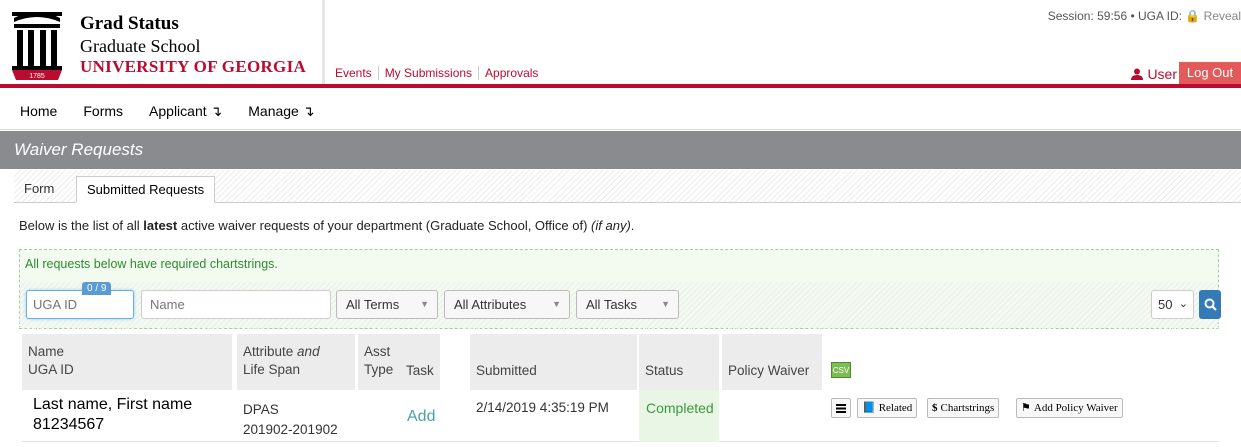  What do you see at coordinates (420, 362) in the screenshot?
I see `th-task: Task` at bounding box center [420, 362].